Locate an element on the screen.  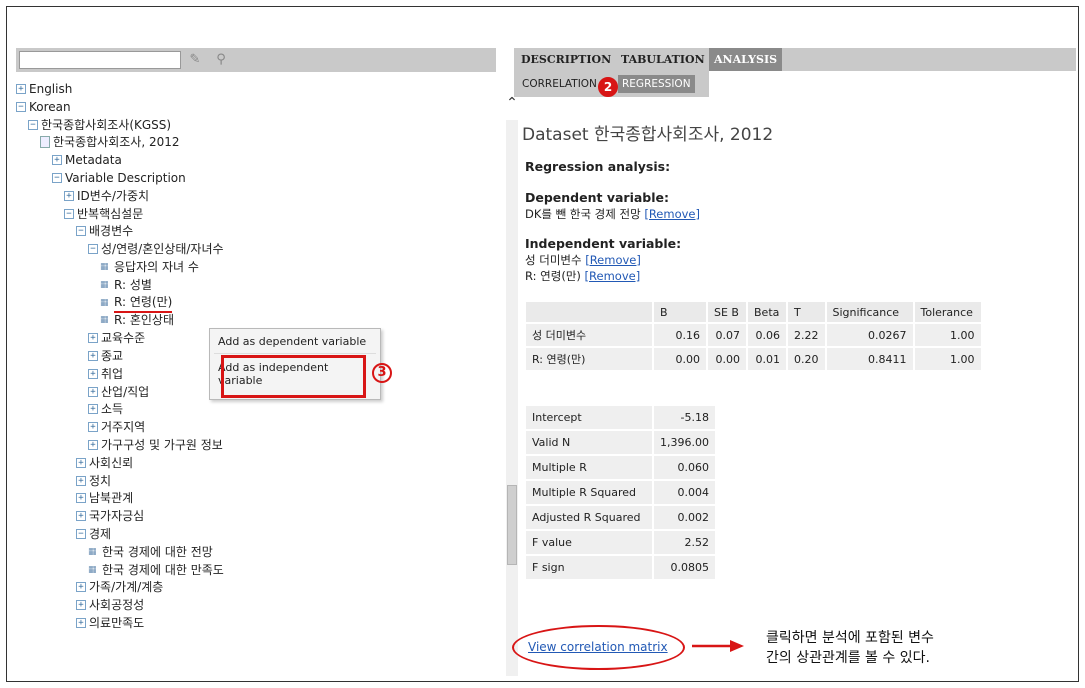
tree-item: + English is located at coordinates (44, 89).